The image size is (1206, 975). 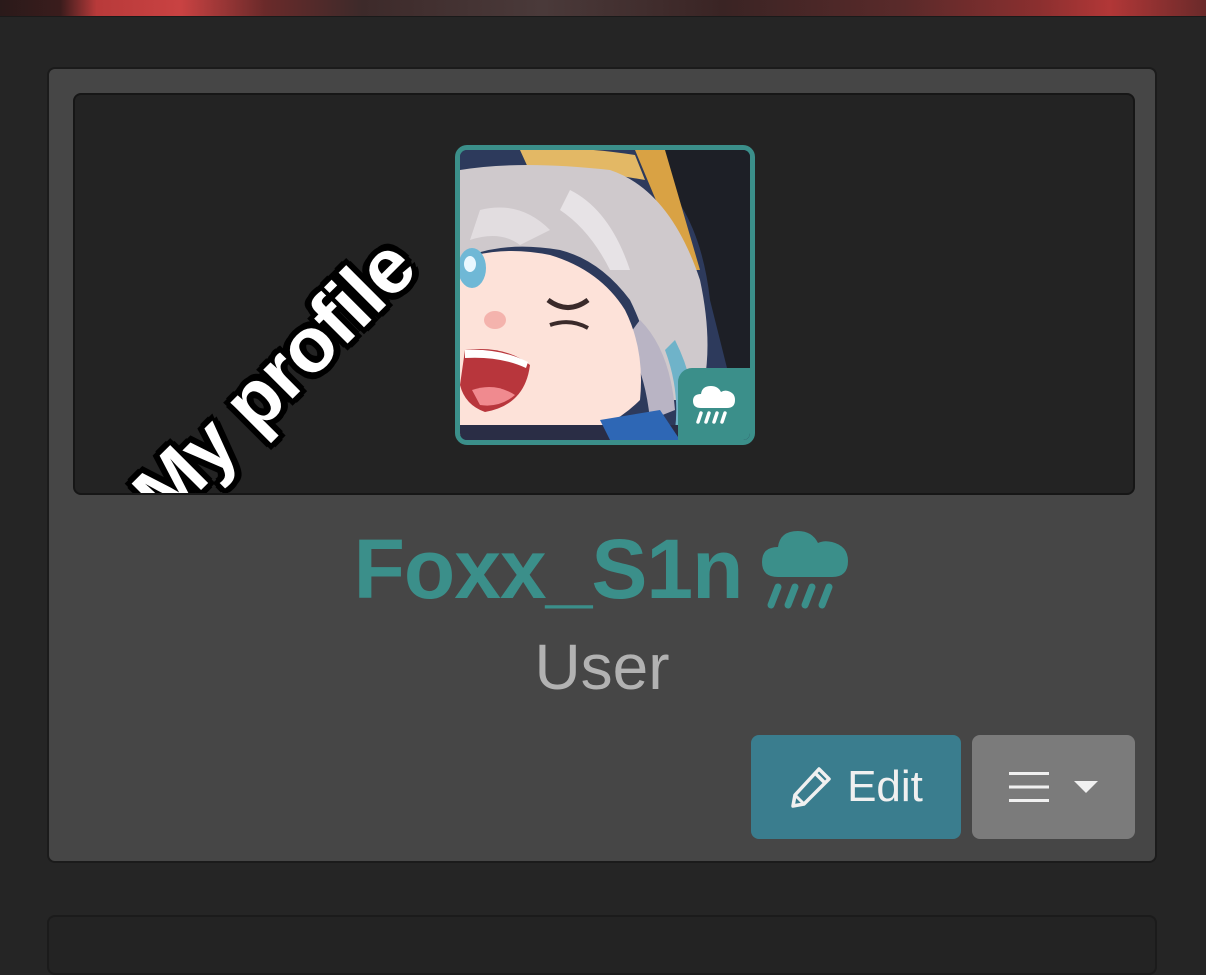 What do you see at coordinates (548, 569) in the screenshot?
I see `username: Foxx_S1n` at bounding box center [548, 569].